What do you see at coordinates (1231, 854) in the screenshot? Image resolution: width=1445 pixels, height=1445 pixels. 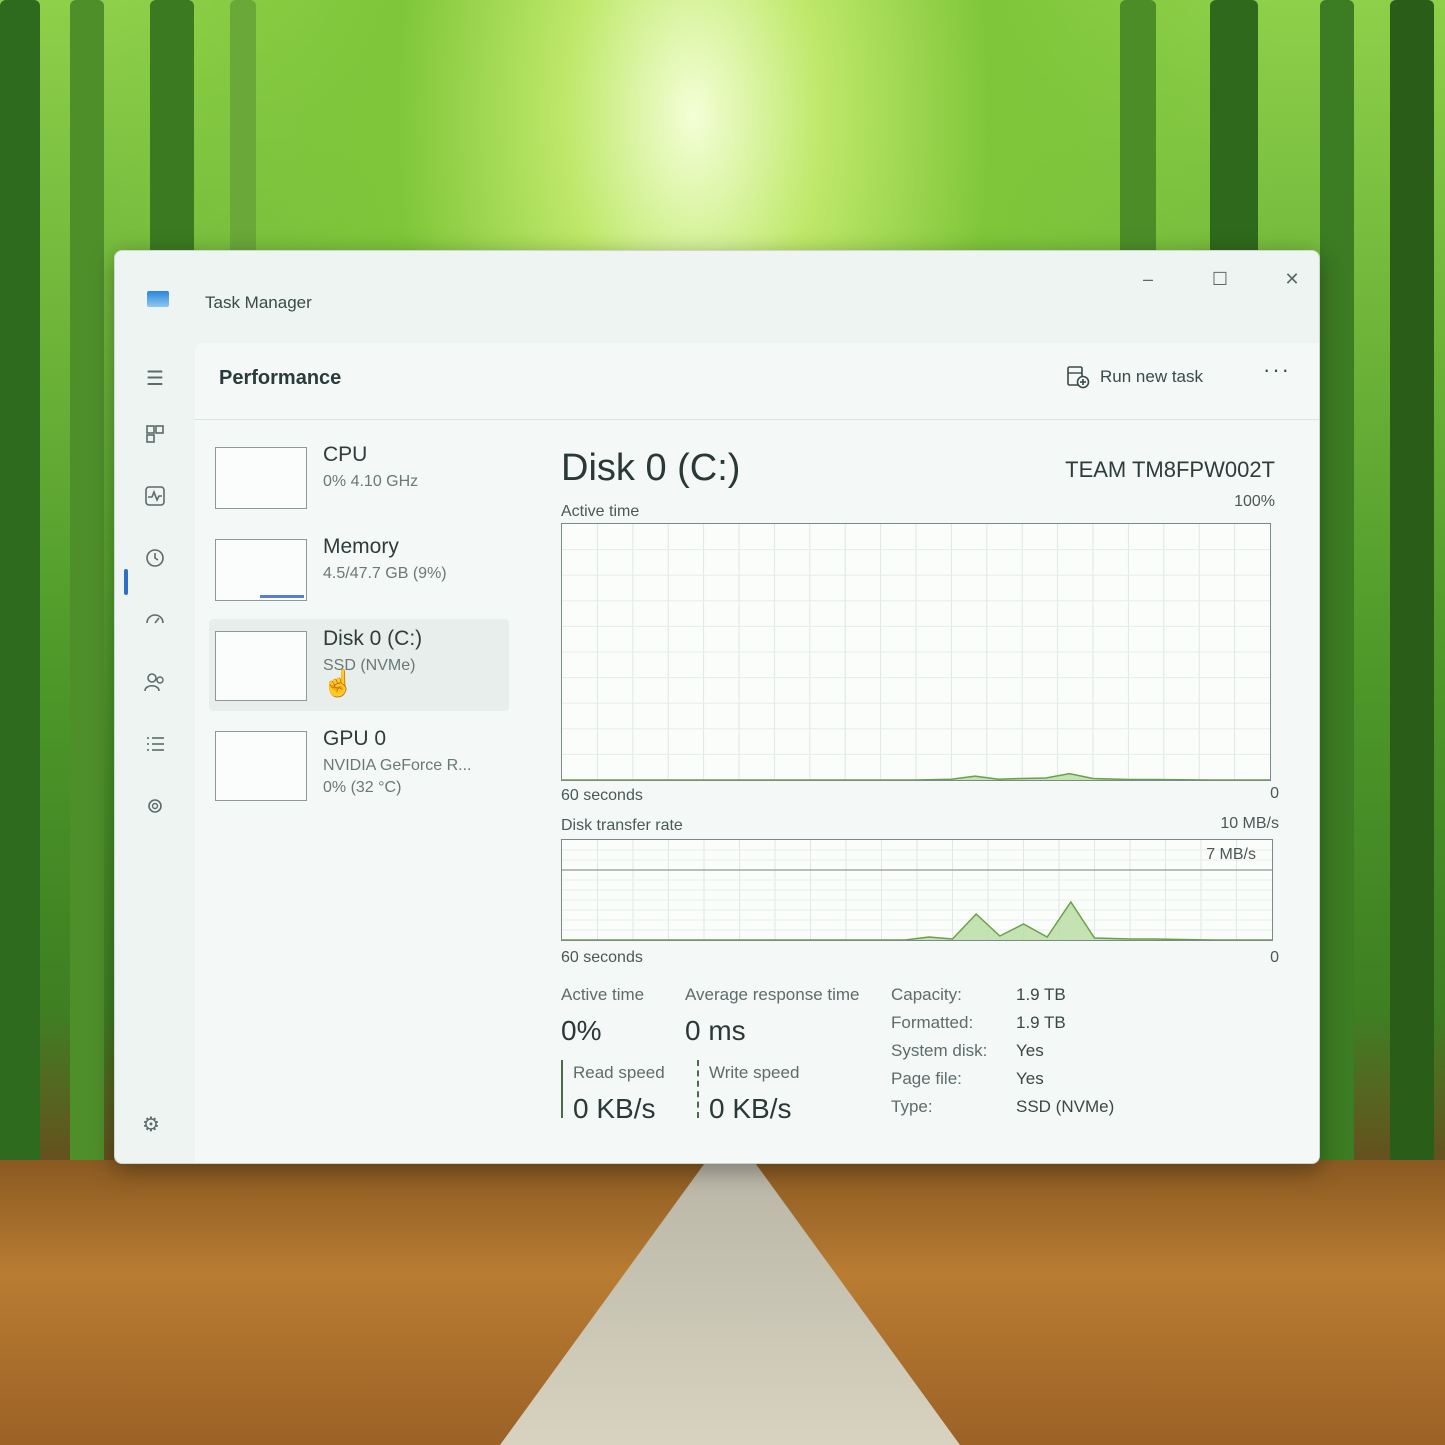 I see `transfer-rate-inner-label: 7 MB/s` at bounding box center [1231, 854].